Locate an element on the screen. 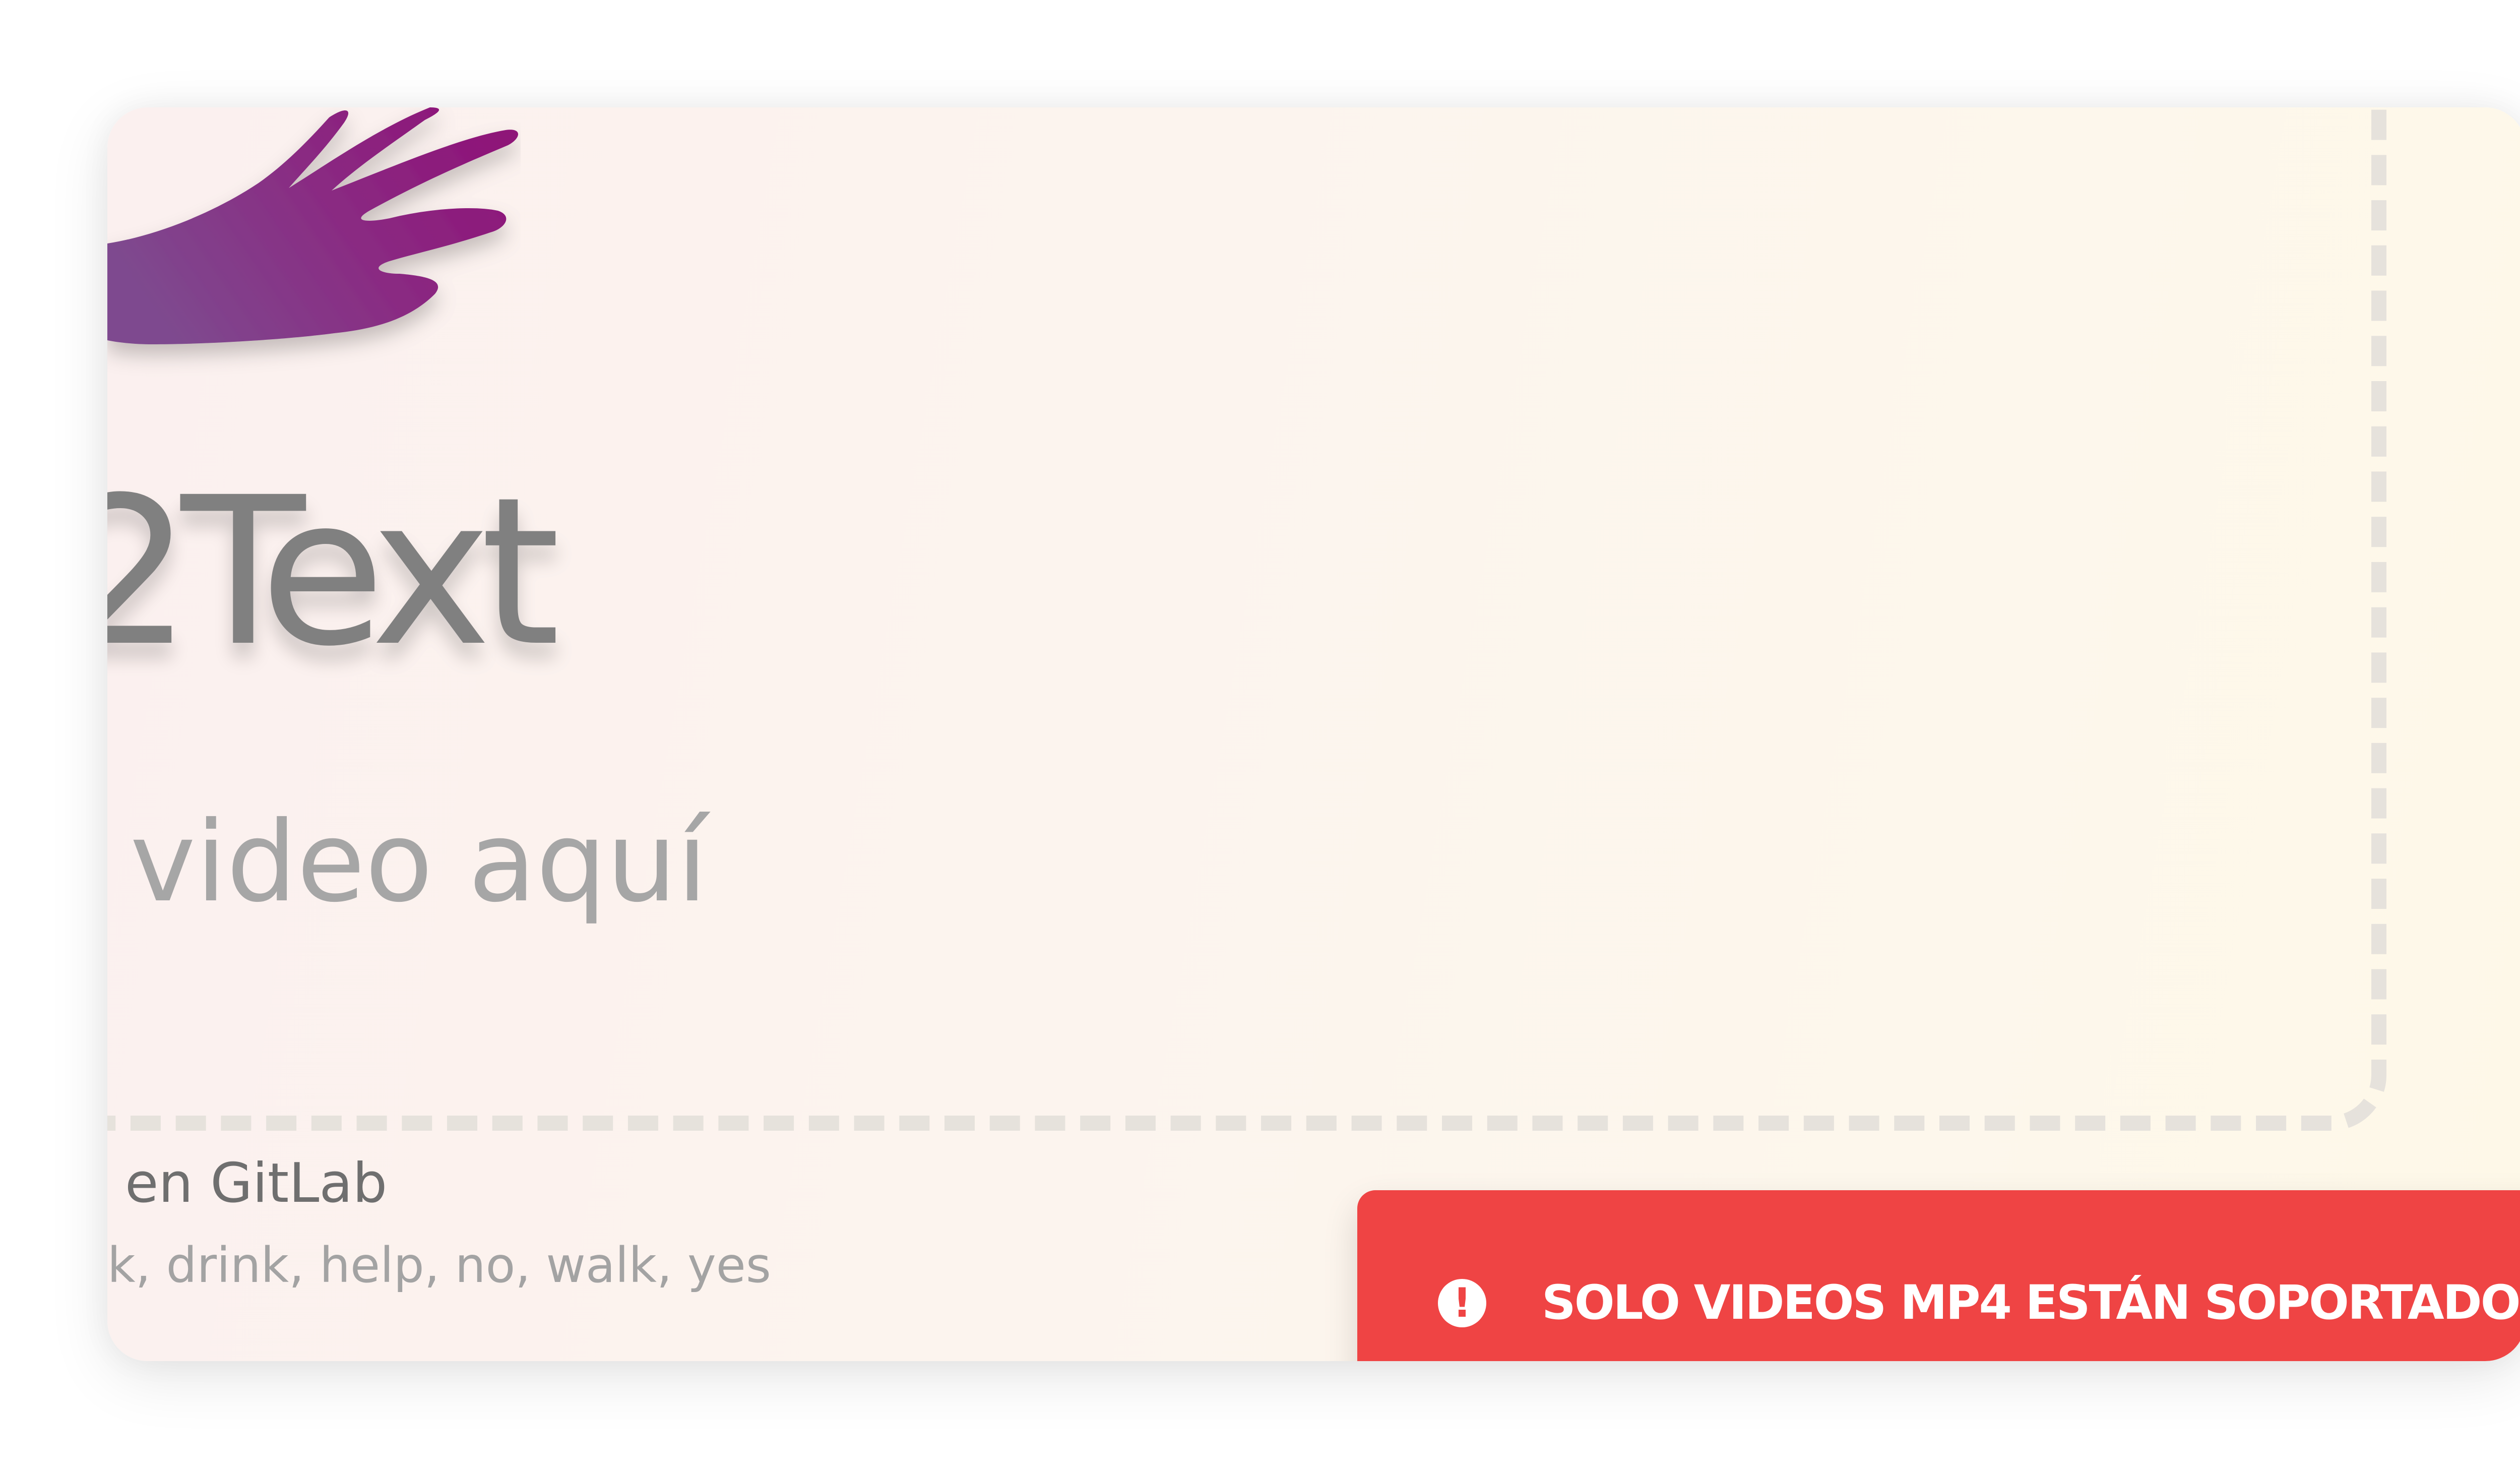 The image size is (2520, 1470). error-toast-message: SOLO VIDEOS MP4 ESTÁN SOPORTADOS is located at coordinates (2031, 1302).